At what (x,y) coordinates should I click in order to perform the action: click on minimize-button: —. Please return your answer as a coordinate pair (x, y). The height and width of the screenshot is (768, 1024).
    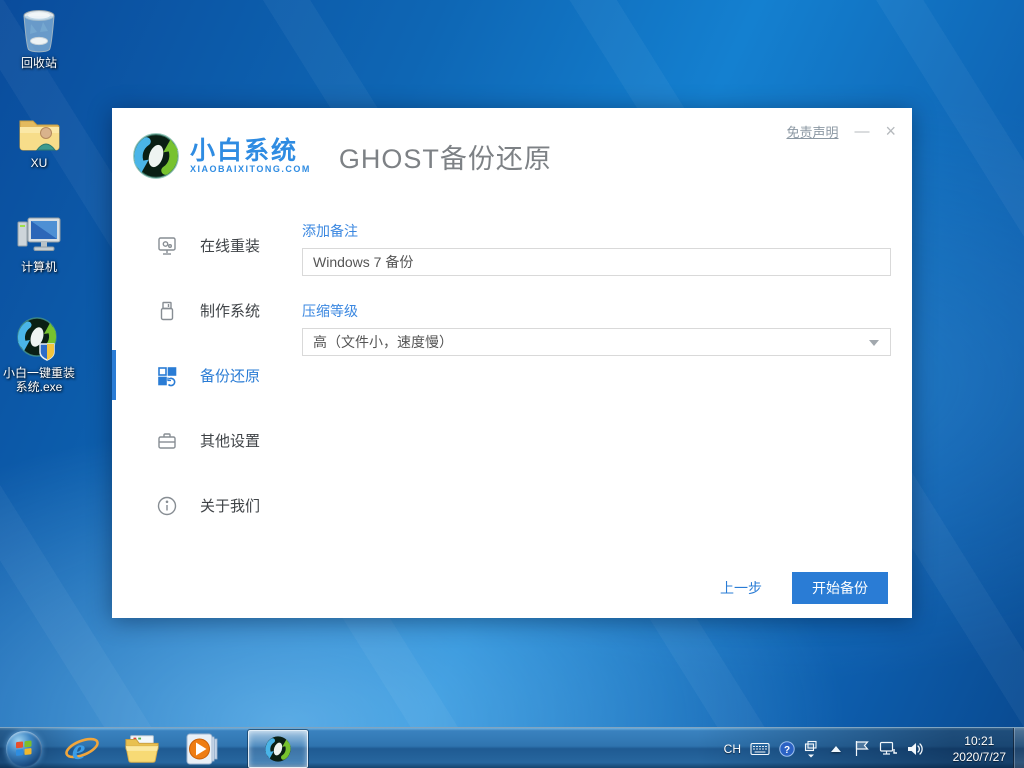
    Looking at the image, I should click on (861, 131).